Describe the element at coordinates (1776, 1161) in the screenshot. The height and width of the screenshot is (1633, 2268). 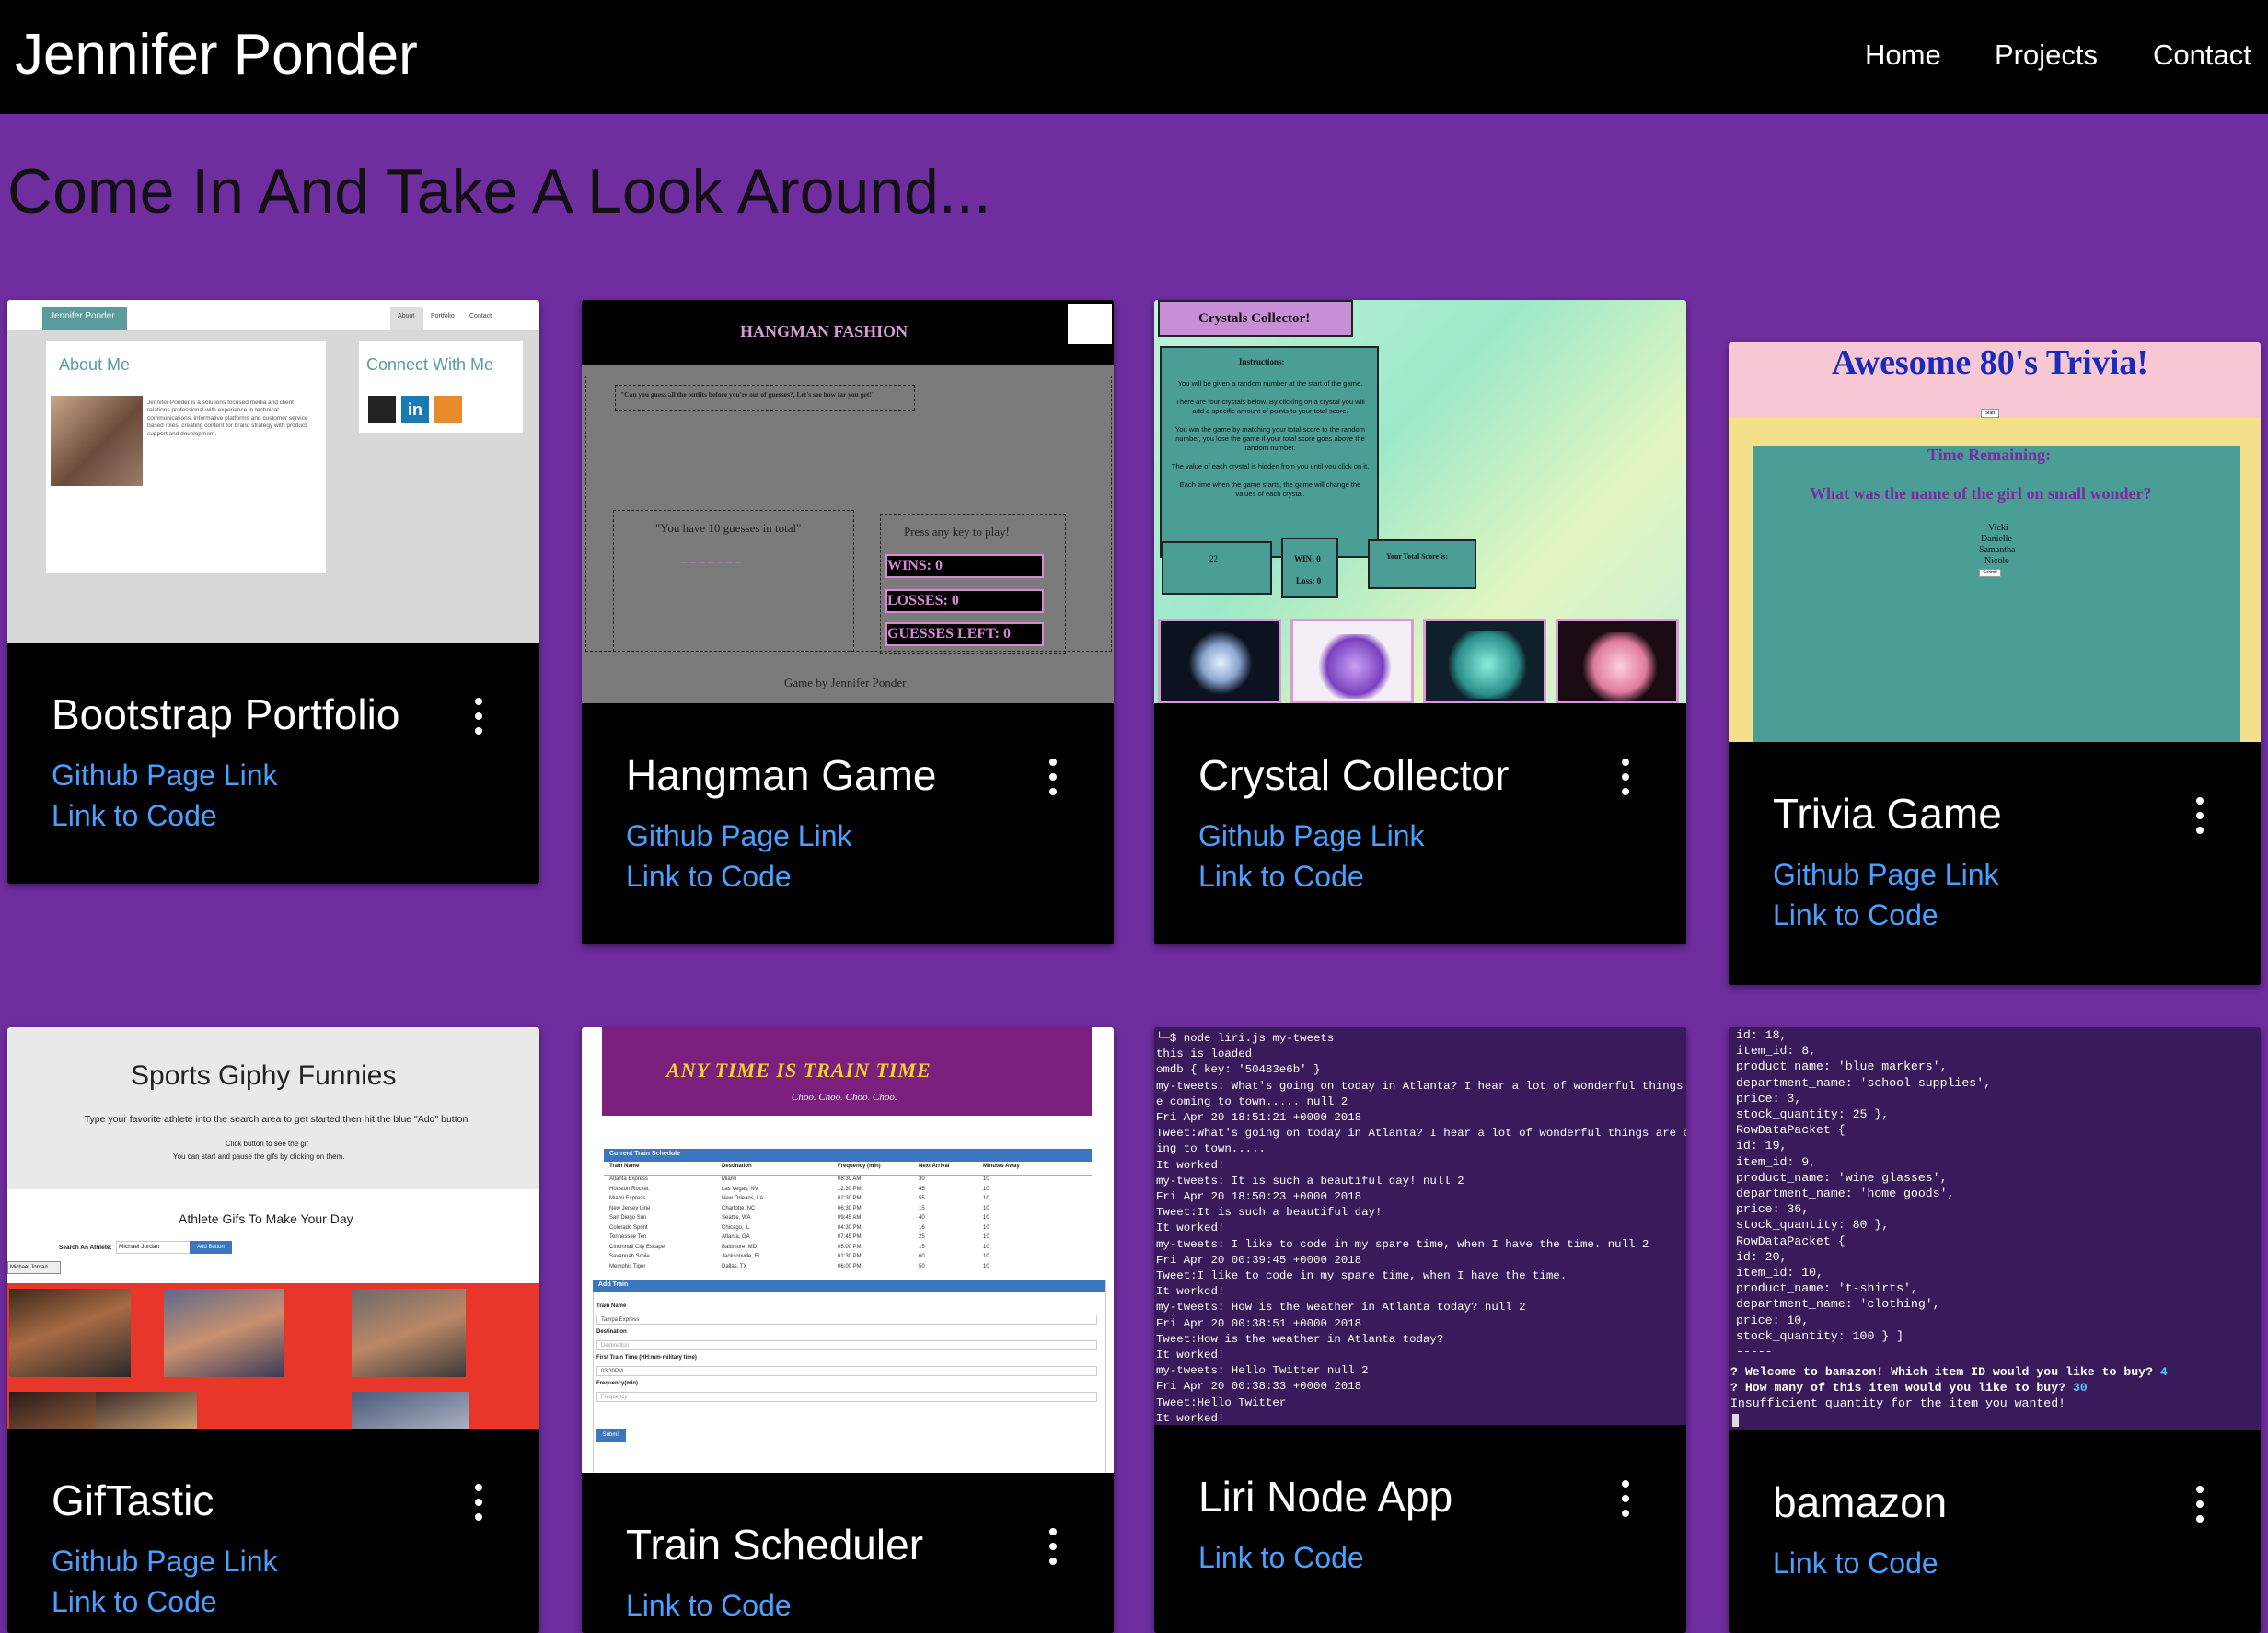
I see `terminal-line: item_id: 9,` at that location.